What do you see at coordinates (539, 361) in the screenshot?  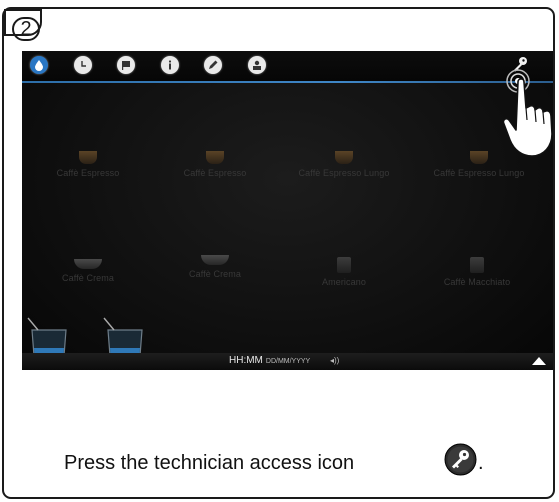 I see `arrow-up-icon` at bounding box center [539, 361].